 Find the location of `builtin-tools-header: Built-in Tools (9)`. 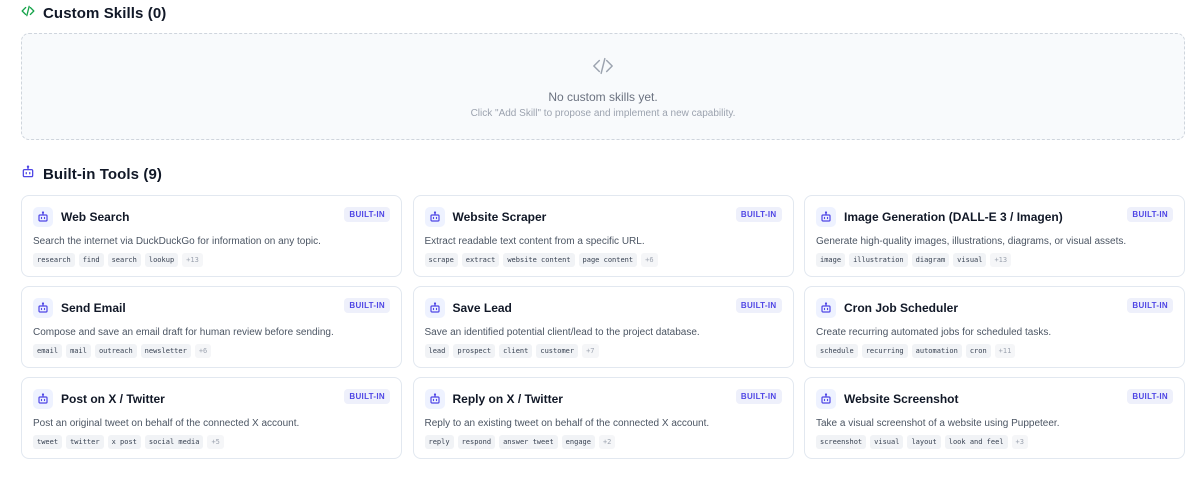

builtin-tools-header: Built-in Tools (9) is located at coordinates (91, 174).